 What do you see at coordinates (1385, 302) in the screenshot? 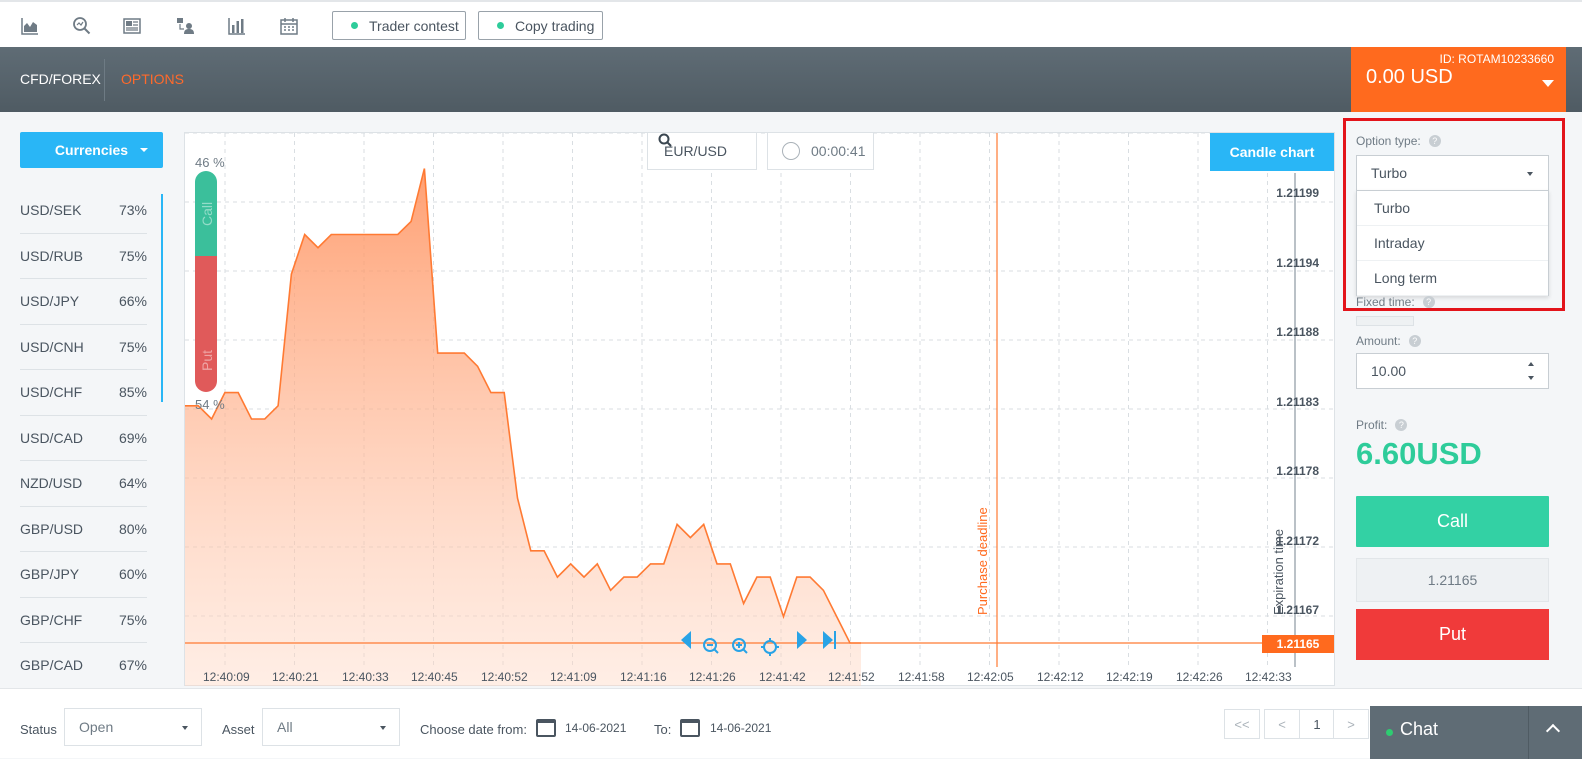
I see `fixed-time-label: Fixed time:` at bounding box center [1385, 302].